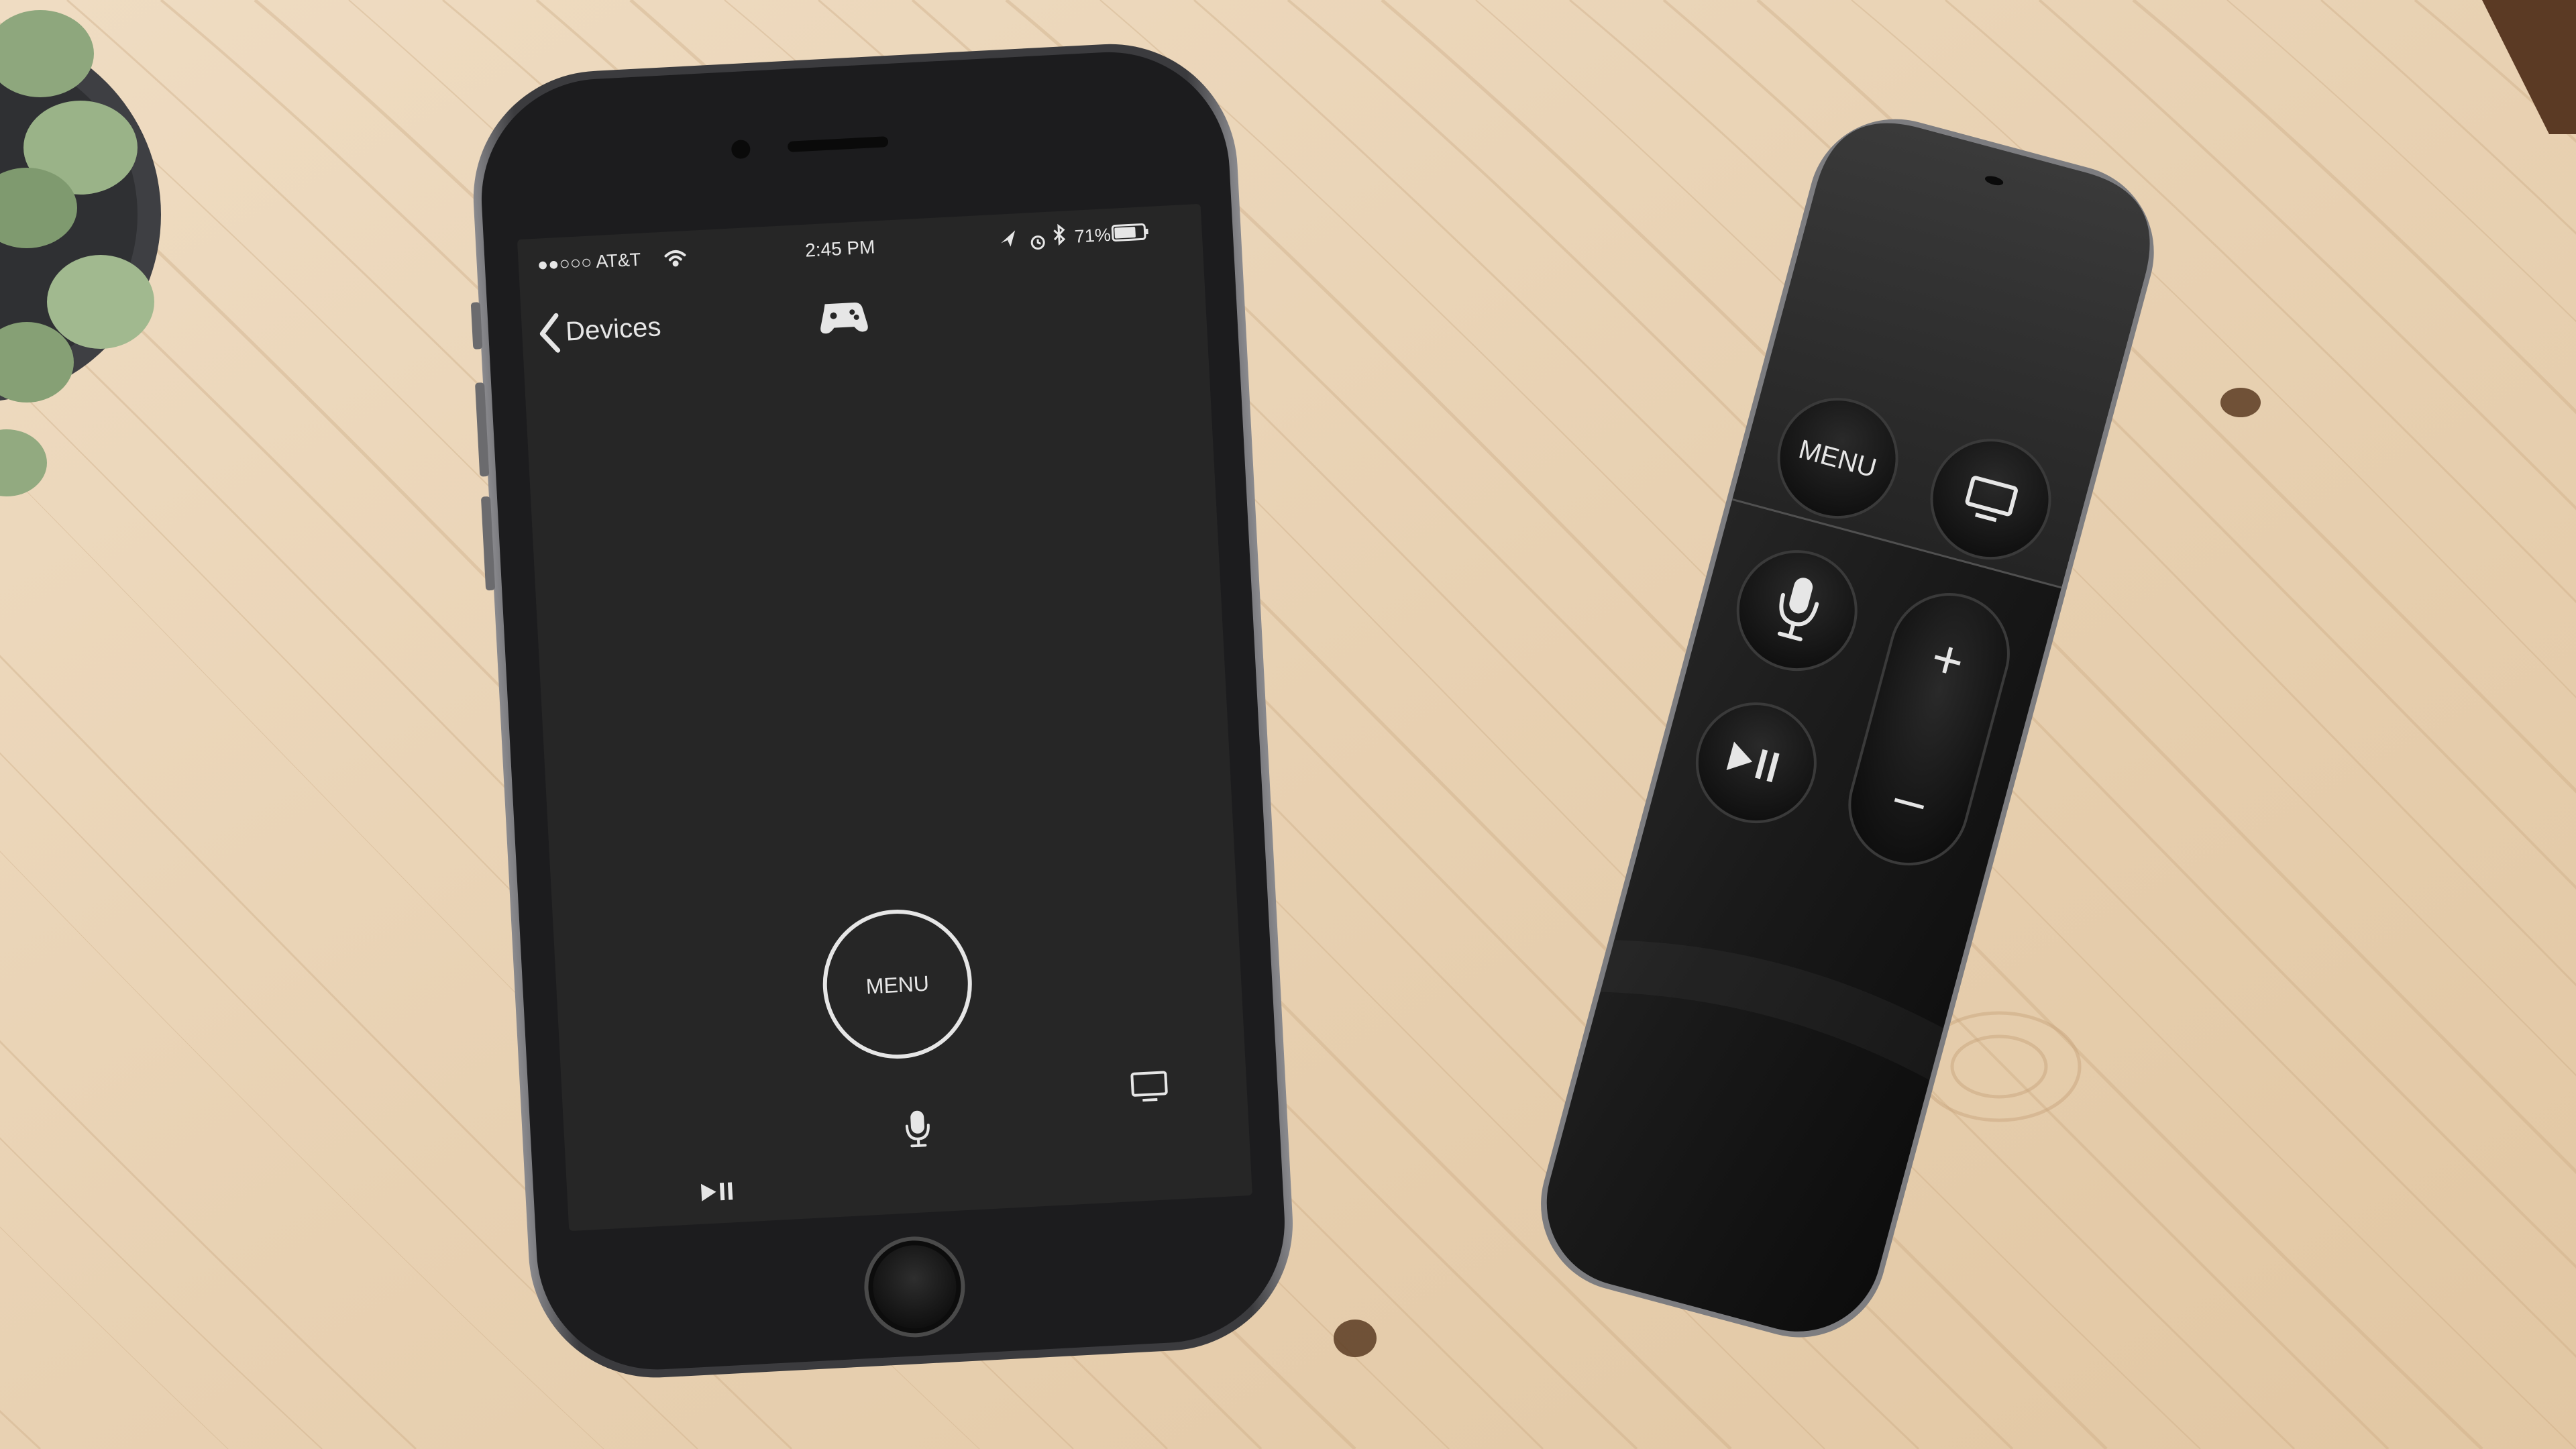  Describe the element at coordinates (897, 985) in the screenshot. I see `menu-label: MENU` at that location.